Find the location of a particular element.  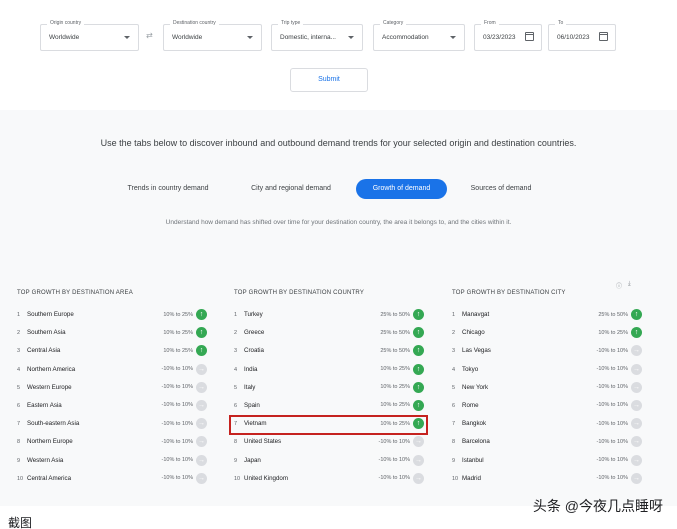

list-item: 1 Manavgat 25% to 50% ↑ is located at coordinates (547, 318).